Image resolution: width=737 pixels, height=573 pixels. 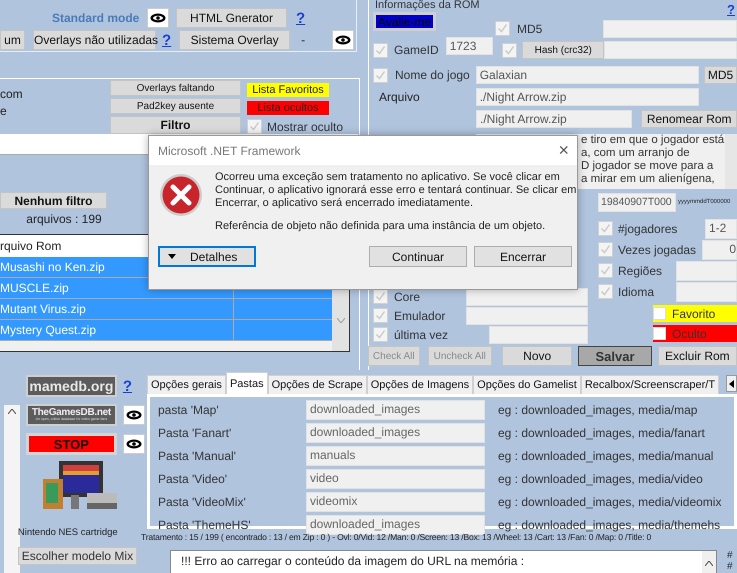 What do you see at coordinates (648, 179) in the screenshot?
I see `description-line: a mirar em um alienígena,` at bounding box center [648, 179].